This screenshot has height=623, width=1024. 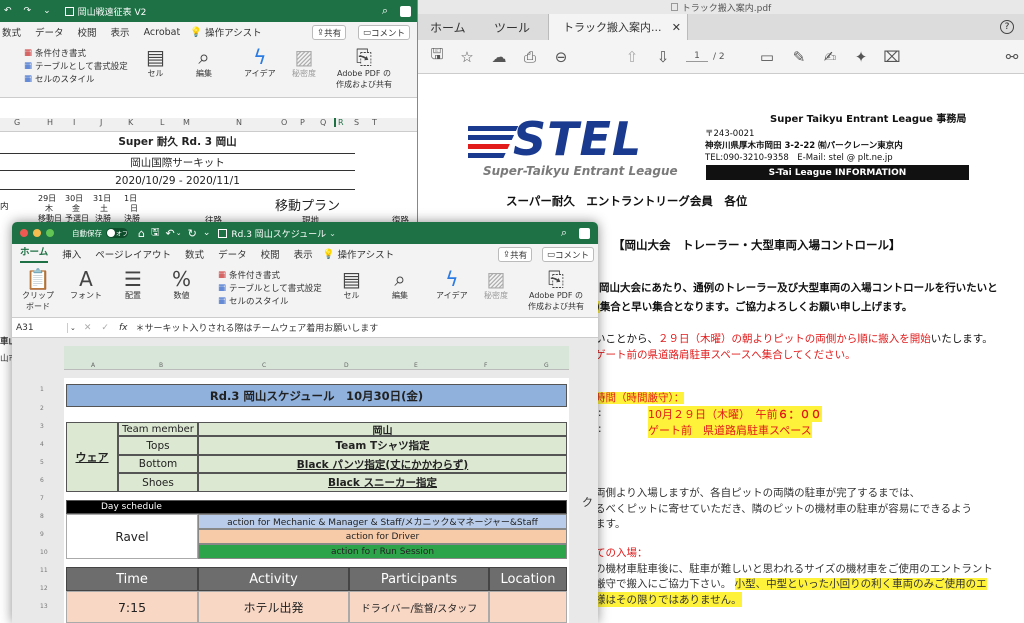 I want to click on col-n: N, so click(x=239, y=122).